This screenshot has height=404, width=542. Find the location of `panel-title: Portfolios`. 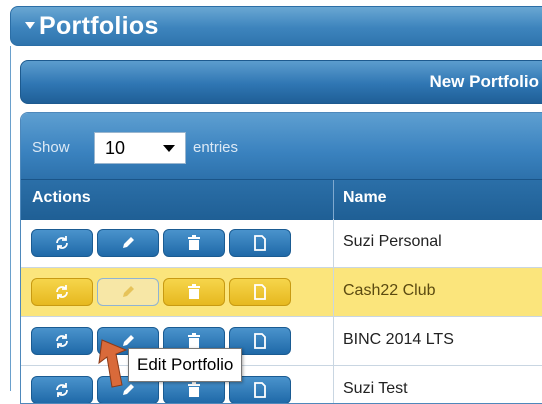

panel-title: Portfolios is located at coordinates (99, 26).